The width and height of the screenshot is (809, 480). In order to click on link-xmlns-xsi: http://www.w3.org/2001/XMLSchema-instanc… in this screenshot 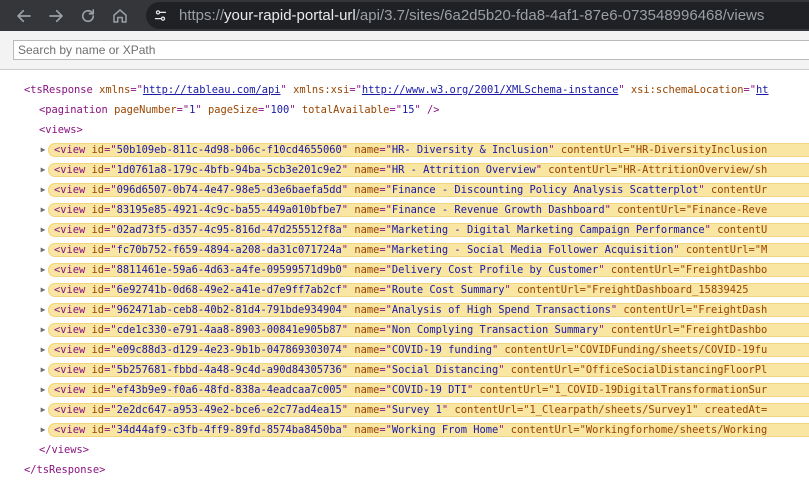, I will do `click(490, 90)`.